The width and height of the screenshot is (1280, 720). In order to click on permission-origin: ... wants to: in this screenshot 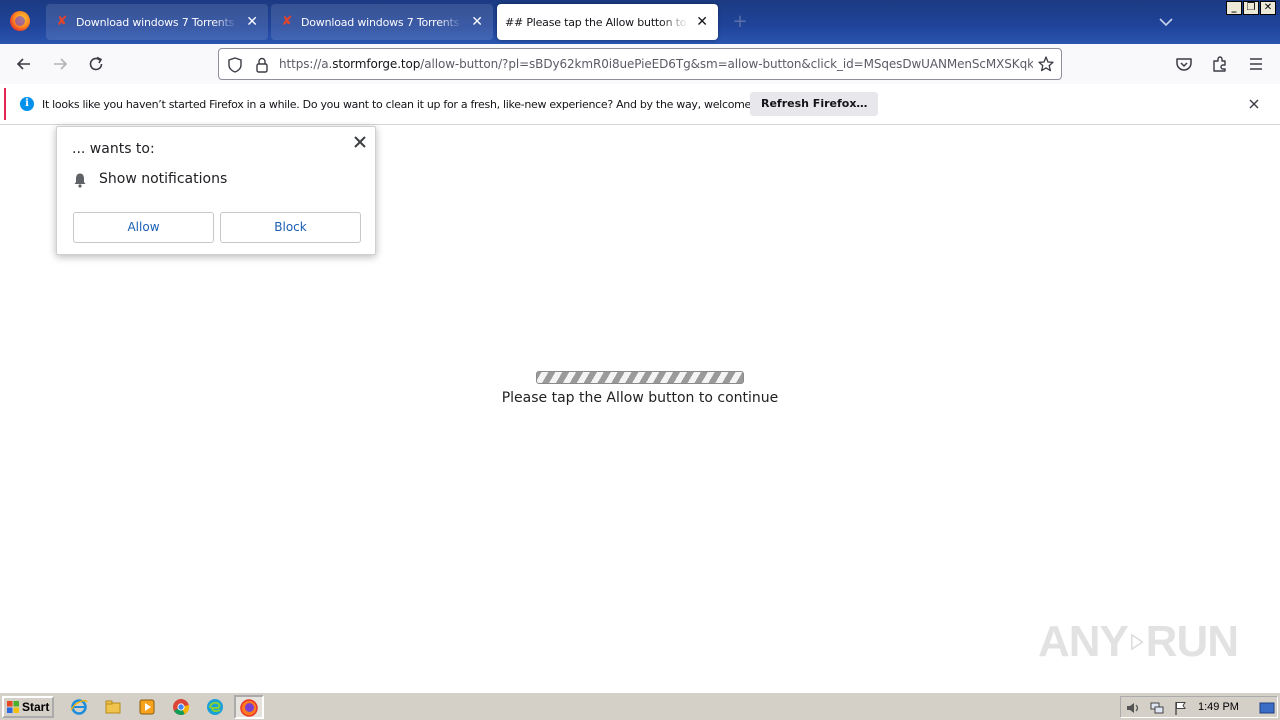, I will do `click(113, 149)`.